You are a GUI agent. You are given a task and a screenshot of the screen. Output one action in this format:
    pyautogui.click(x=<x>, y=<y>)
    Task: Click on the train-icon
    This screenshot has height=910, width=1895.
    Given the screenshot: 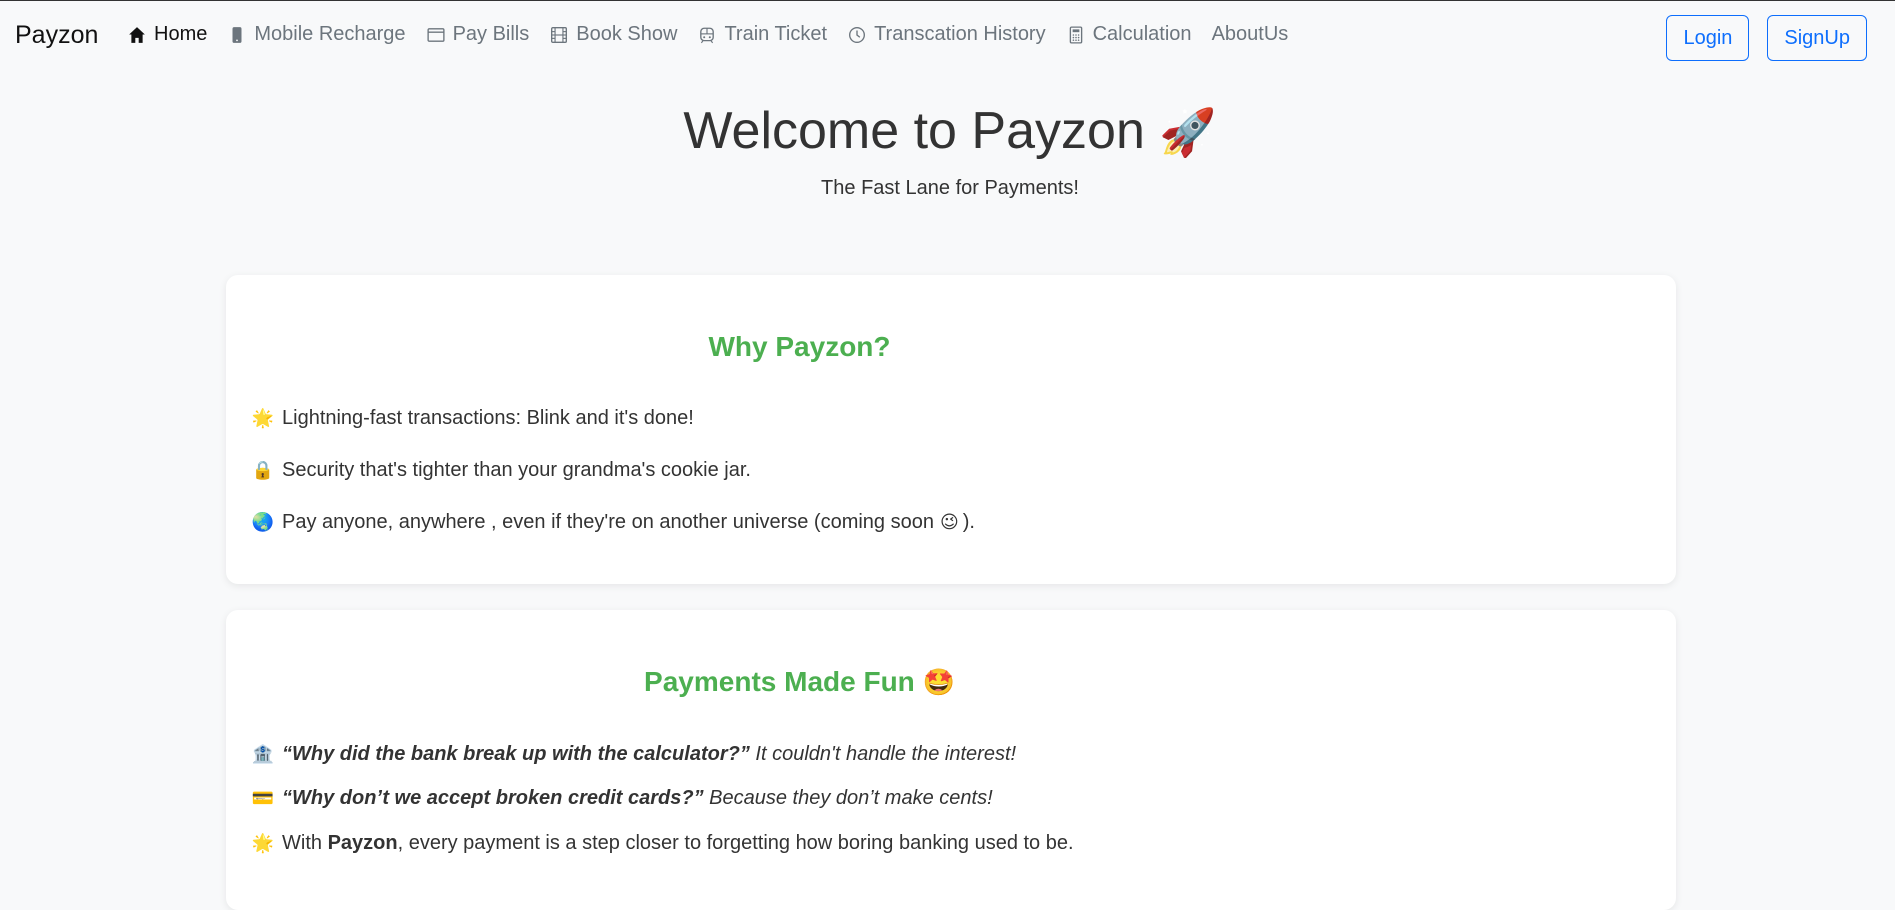 What is the action you would take?
    pyautogui.click(x=707, y=35)
    